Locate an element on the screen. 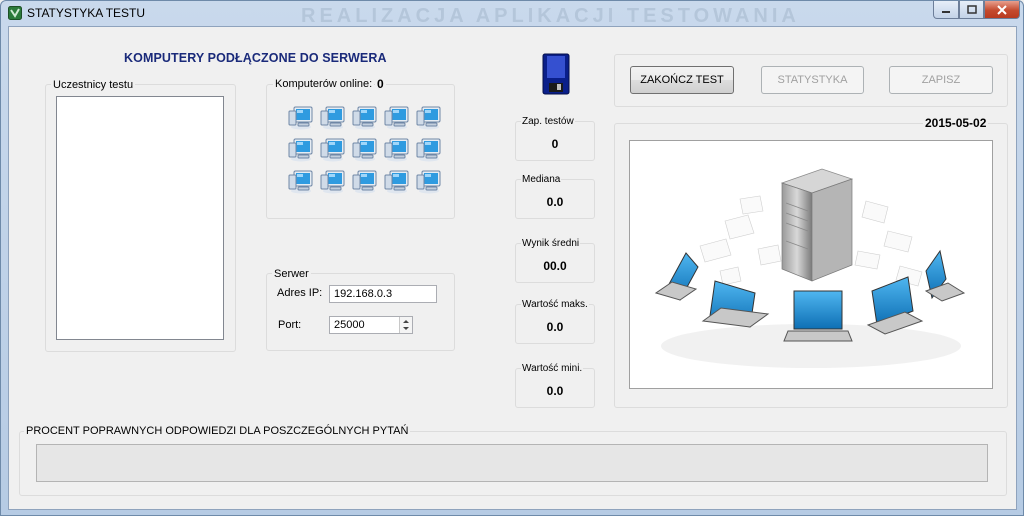 The image size is (1024, 516). max-label: Wartość maks. is located at coordinates (555, 304).